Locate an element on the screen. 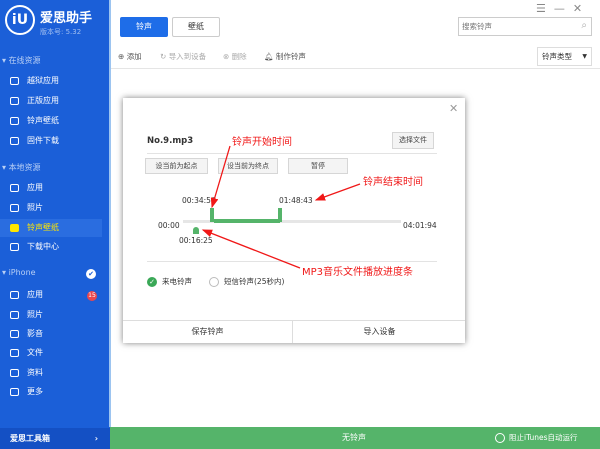 This screenshot has width=600, height=449. annotation-end: 铃声结束时间 is located at coordinates (393, 182).